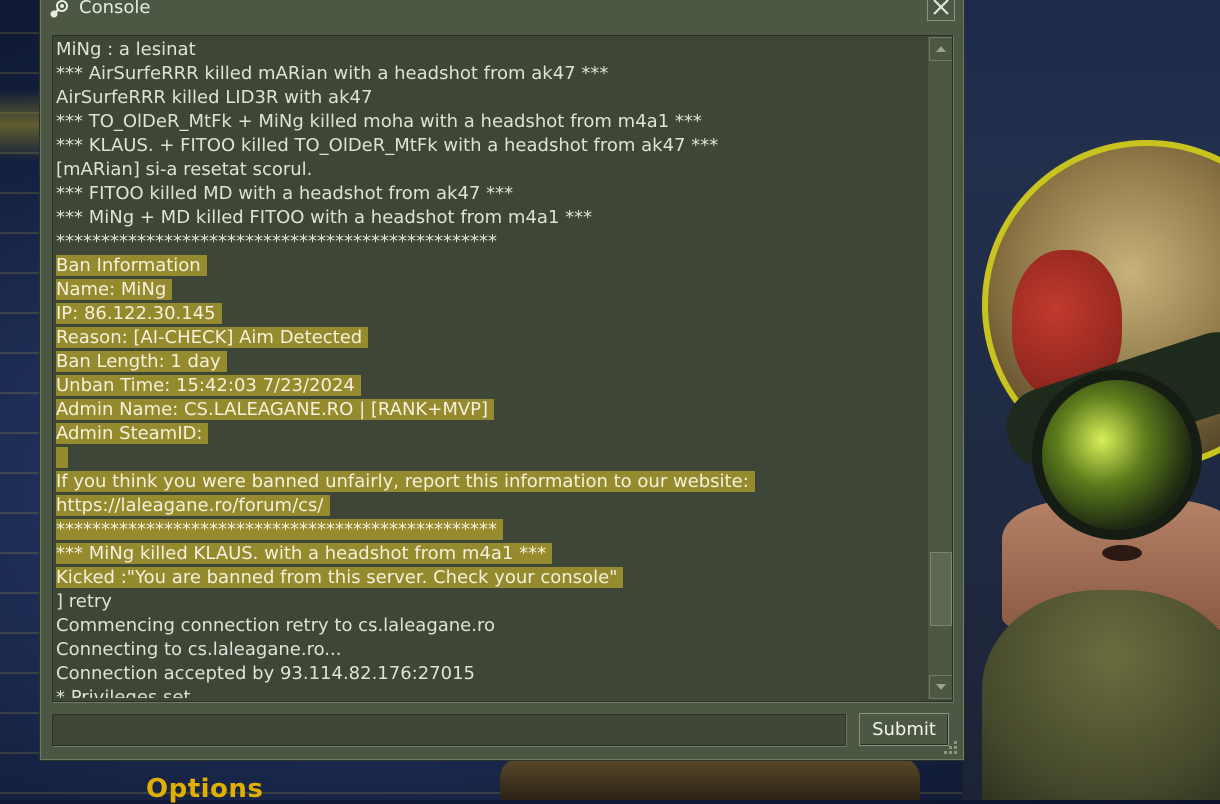 The height and width of the screenshot is (804, 1220). I want to click on scroll-down-arrow-icon, so click(941, 687).